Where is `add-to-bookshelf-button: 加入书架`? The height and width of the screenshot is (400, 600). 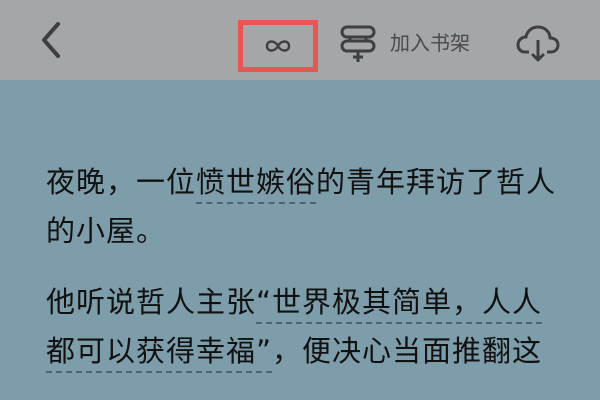 add-to-bookshelf-button: 加入书架 is located at coordinates (413, 44).